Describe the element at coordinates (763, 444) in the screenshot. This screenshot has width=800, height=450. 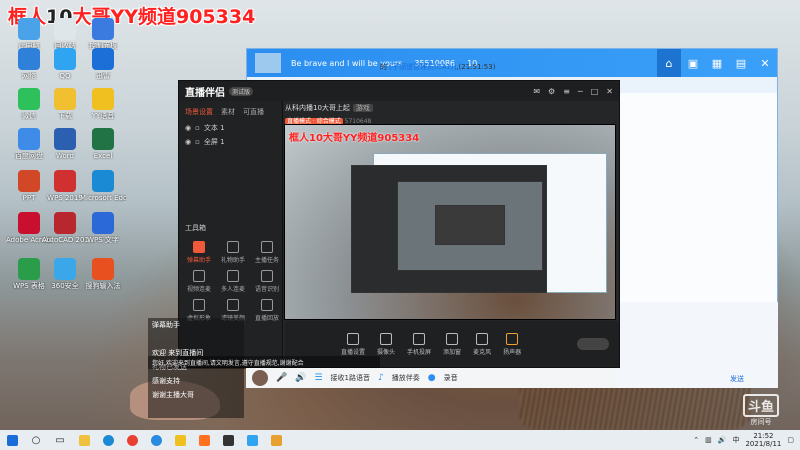
I see `clock-date: 2021/8/11` at that location.